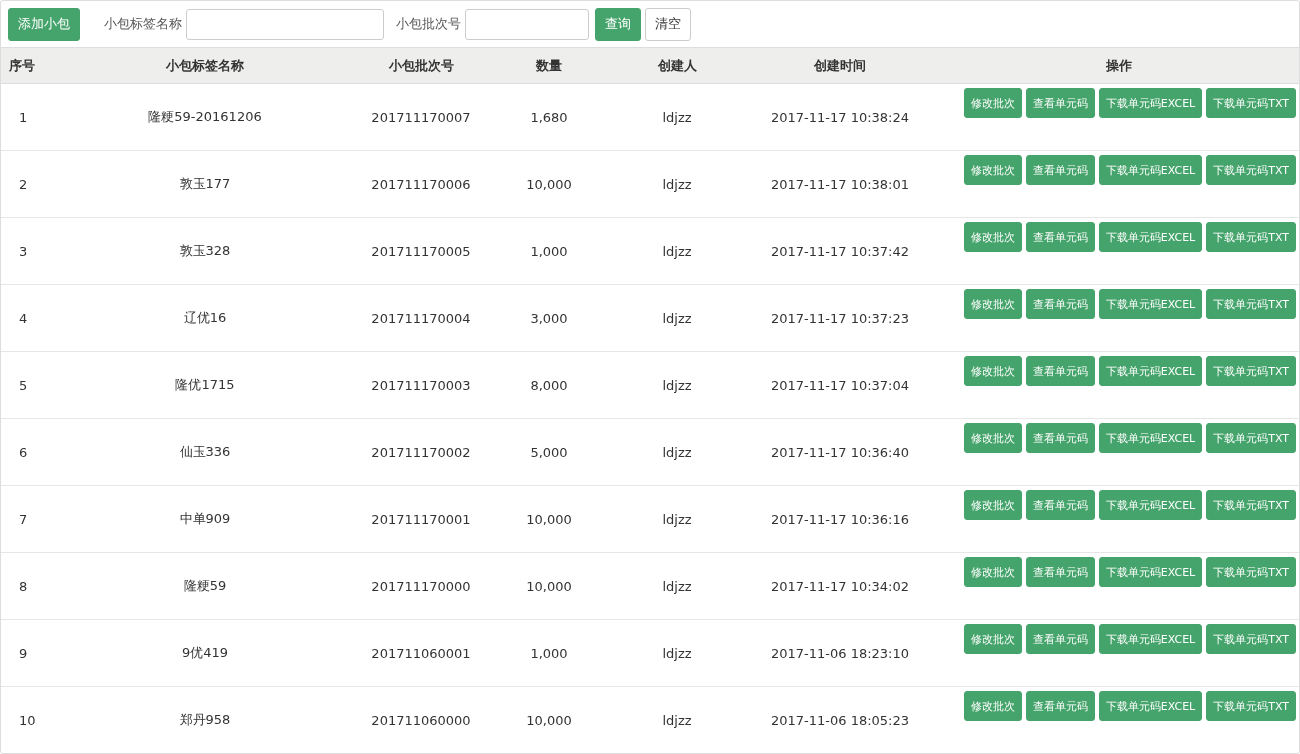 The width and height of the screenshot is (1300, 754). What do you see at coordinates (421, 586) in the screenshot?
I see `table-cell: 201711170000` at bounding box center [421, 586].